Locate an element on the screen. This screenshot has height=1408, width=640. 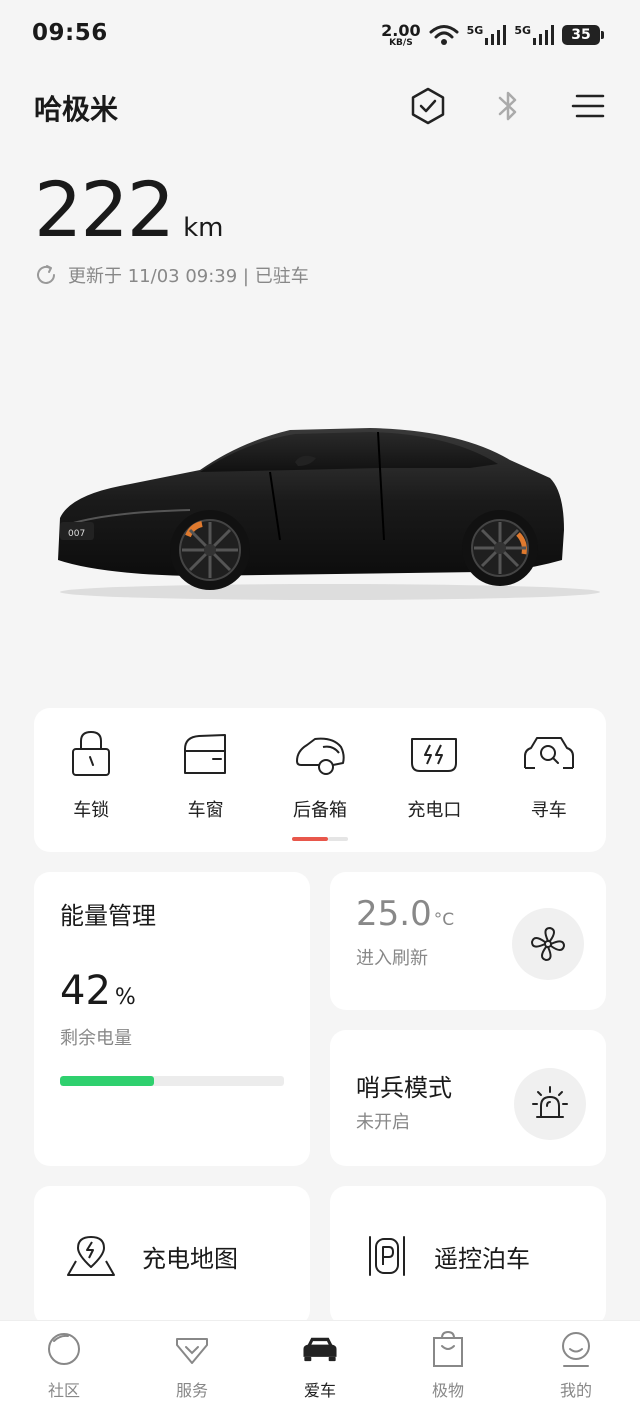
battery-level: 35 is located at coordinates (581, 35).